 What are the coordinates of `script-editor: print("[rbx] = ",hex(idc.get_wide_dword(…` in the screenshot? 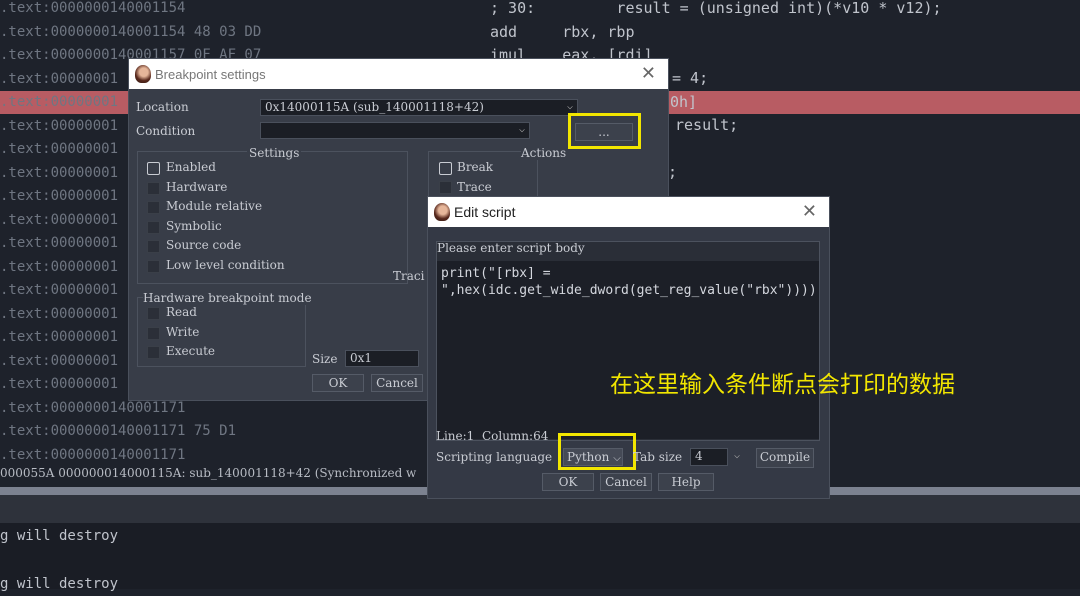 It's located at (628, 350).